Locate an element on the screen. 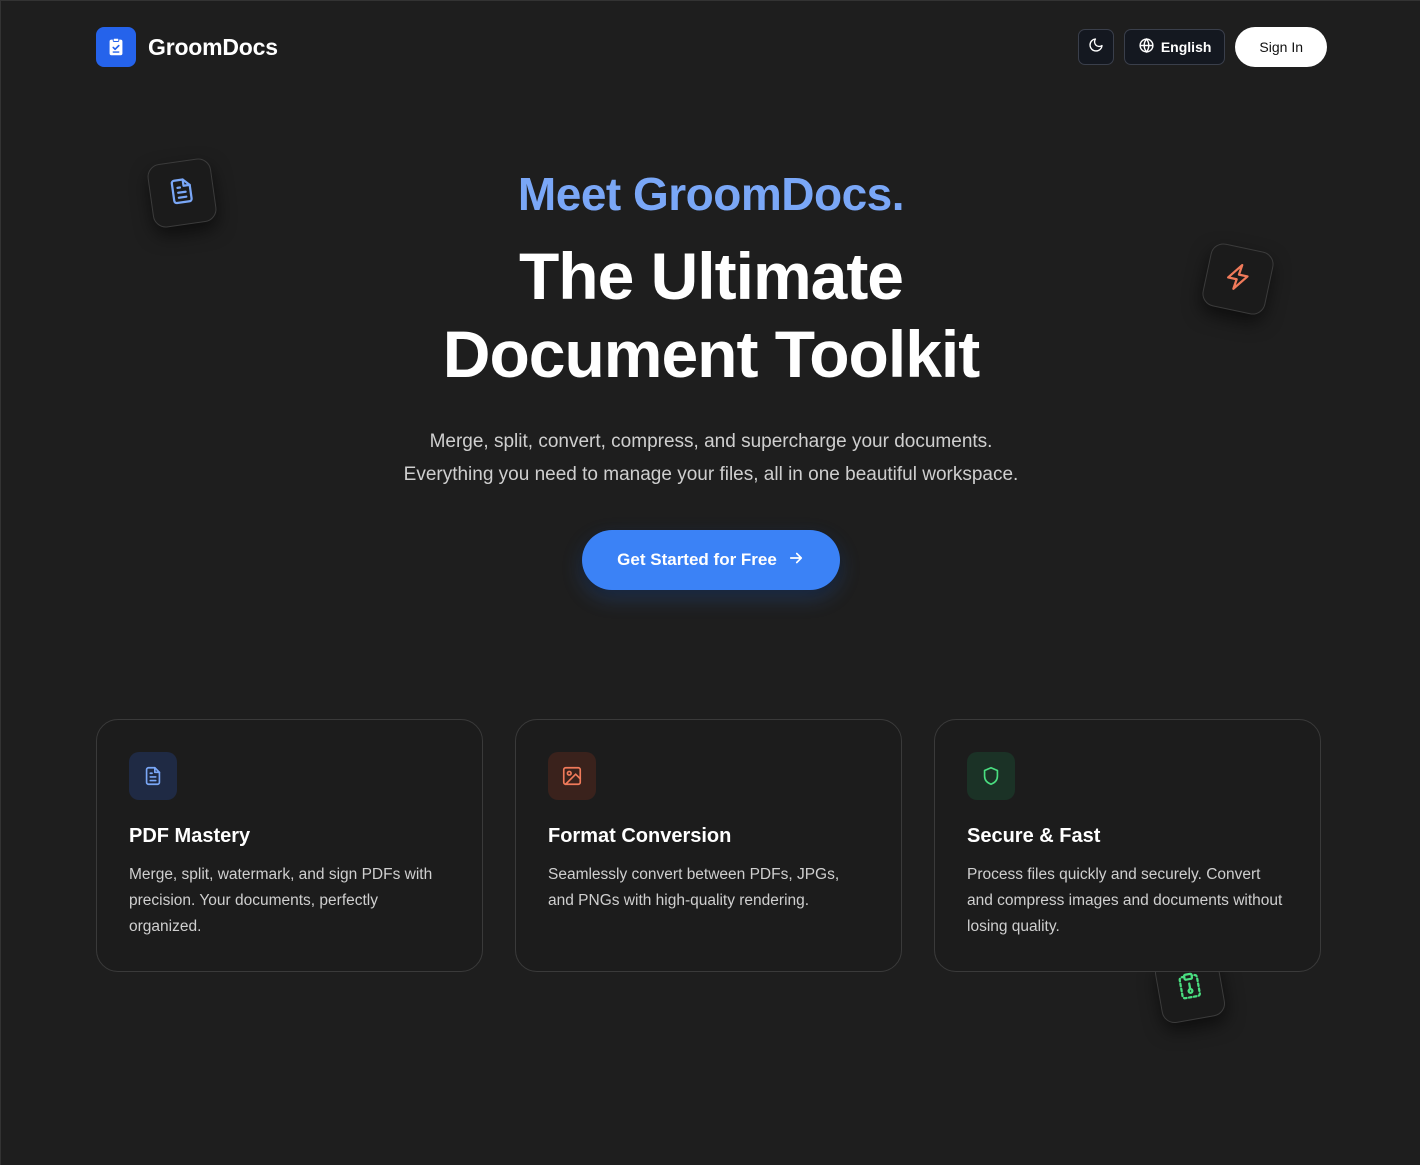  language-selector: English is located at coordinates (1174, 47).